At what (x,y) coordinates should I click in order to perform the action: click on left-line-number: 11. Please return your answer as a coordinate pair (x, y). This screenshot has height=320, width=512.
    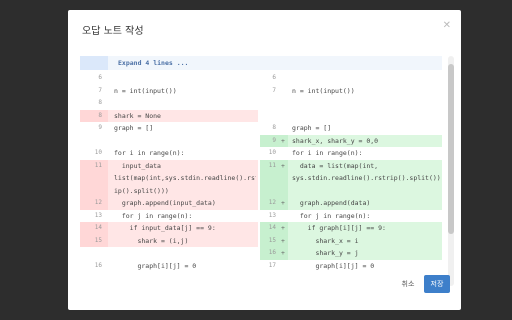
    Looking at the image, I should click on (98, 165).